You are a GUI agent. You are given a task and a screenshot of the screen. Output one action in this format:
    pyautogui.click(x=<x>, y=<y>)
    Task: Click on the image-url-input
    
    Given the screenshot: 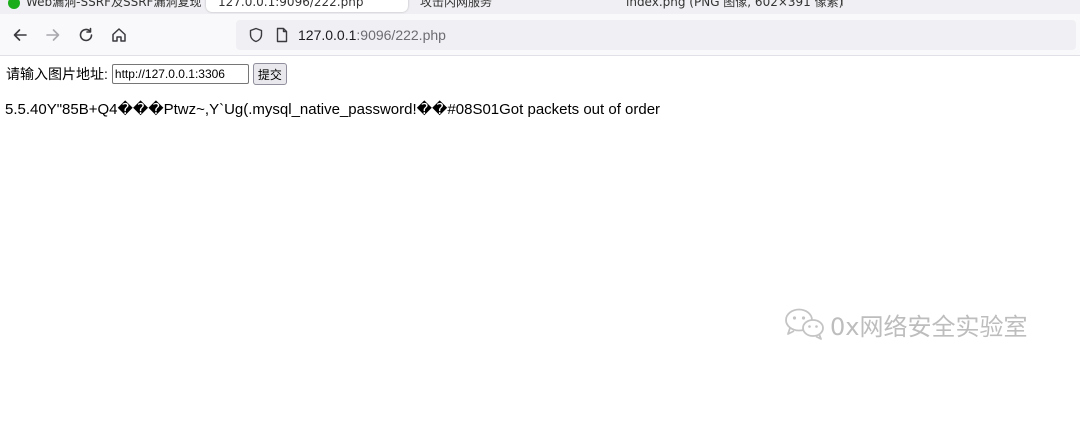 What is the action you would take?
    pyautogui.click(x=180, y=74)
    